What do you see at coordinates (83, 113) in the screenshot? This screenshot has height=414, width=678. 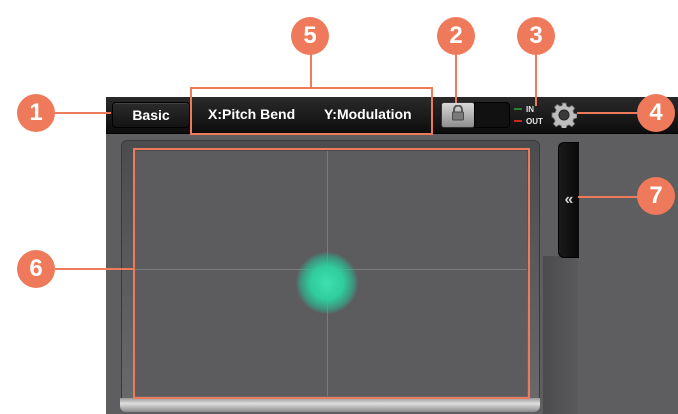 I see `callout-1-line` at bounding box center [83, 113].